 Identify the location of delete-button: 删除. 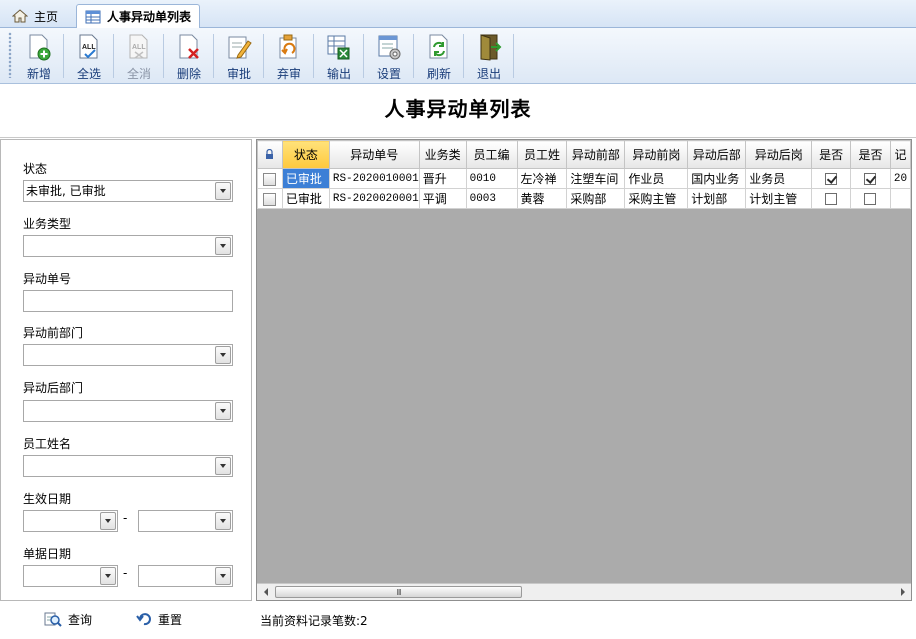
(189, 56).